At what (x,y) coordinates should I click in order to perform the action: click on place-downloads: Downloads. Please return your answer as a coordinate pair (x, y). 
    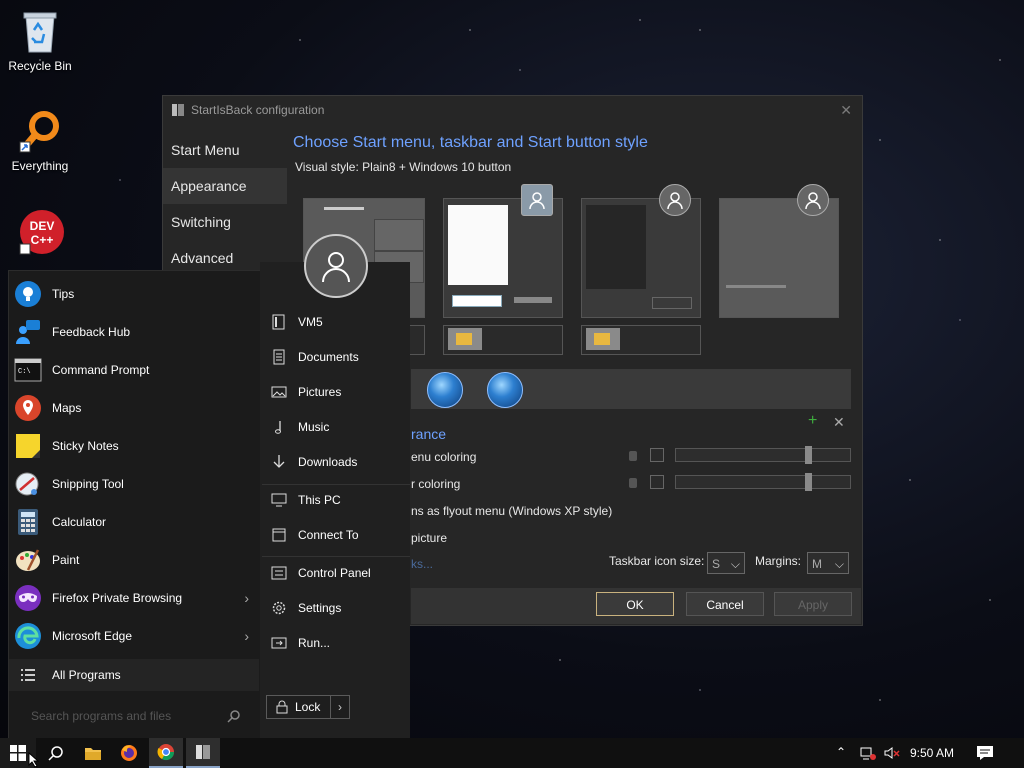
    Looking at the image, I should click on (340, 462).